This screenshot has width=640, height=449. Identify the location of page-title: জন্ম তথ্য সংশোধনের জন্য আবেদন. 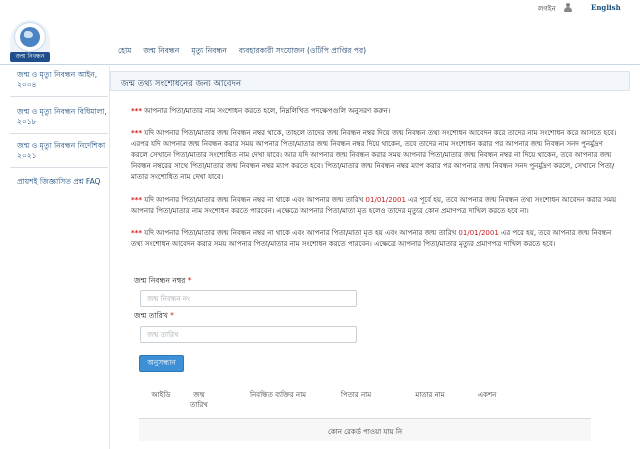
(181, 84).